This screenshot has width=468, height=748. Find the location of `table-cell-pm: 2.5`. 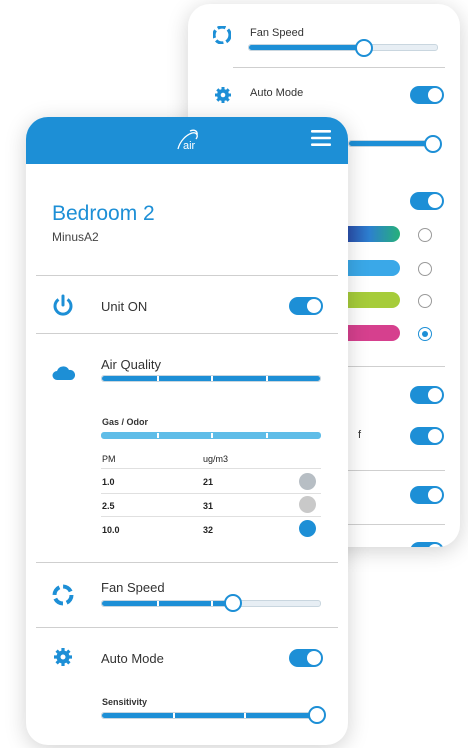

table-cell-pm: 2.5 is located at coordinates (108, 506).